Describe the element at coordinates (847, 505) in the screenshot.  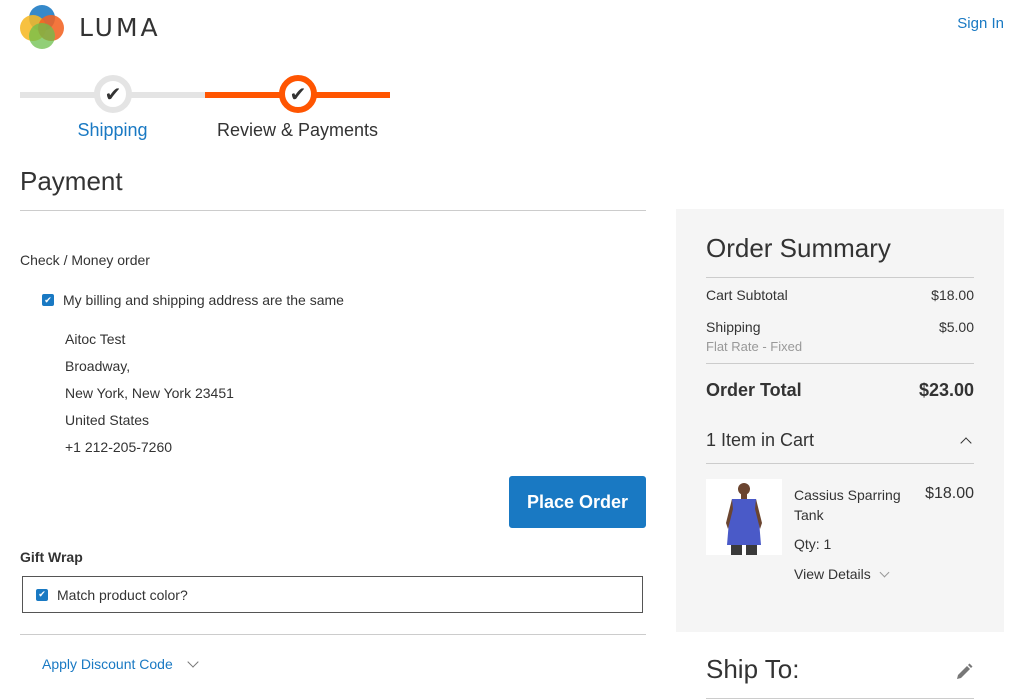
I see `product-name: Cassius Sparring Tank` at that location.